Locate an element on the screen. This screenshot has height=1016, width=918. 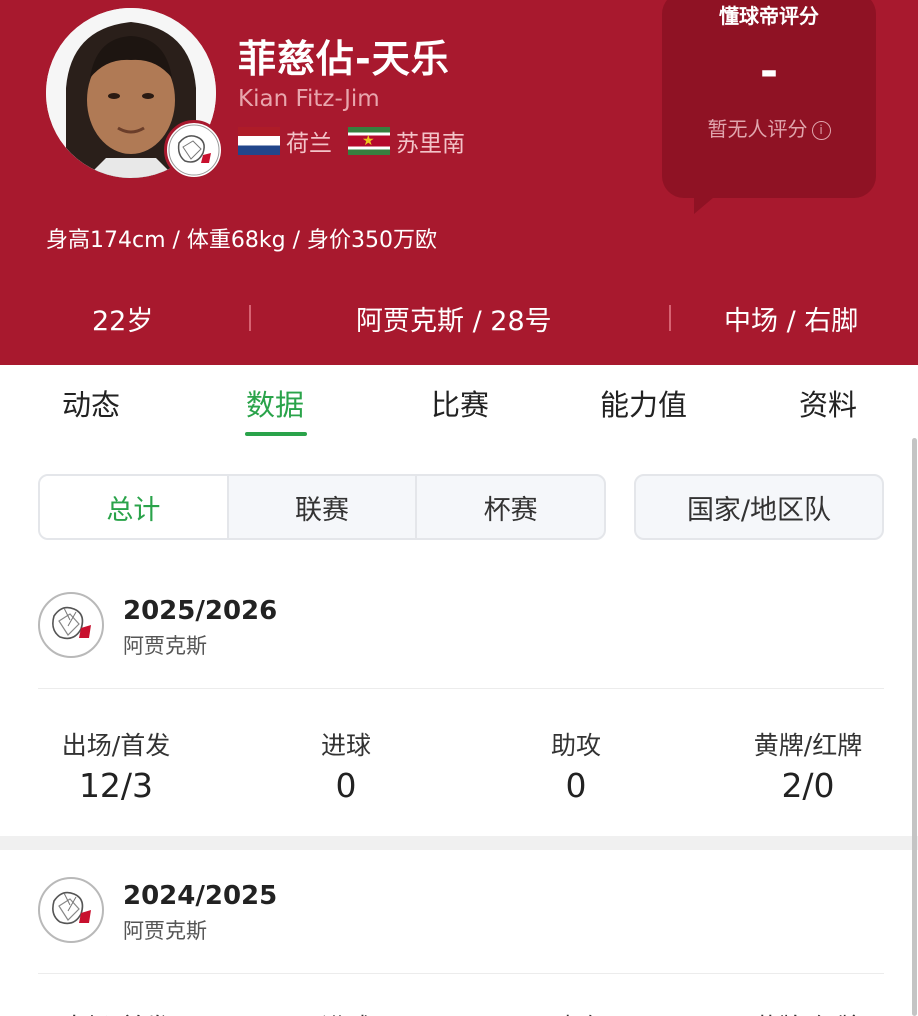
player-avatar-wrap is located at coordinates (135, 94).